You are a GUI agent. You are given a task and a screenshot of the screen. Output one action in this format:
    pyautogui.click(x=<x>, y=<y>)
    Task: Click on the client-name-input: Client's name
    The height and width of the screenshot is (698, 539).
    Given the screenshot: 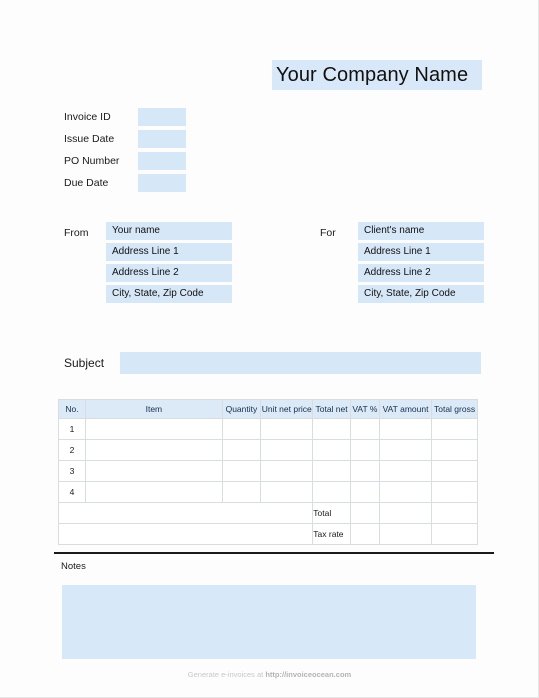 What is the action you would take?
    pyautogui.click(x=421, y=231)
    